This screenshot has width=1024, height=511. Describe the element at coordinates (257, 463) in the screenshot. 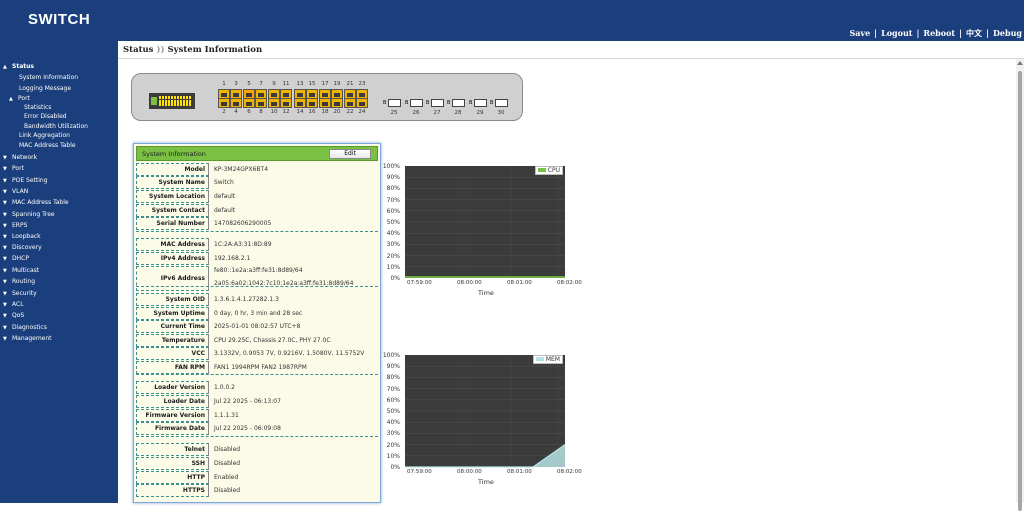

I see `info-row: SSH Disabled` at that location.